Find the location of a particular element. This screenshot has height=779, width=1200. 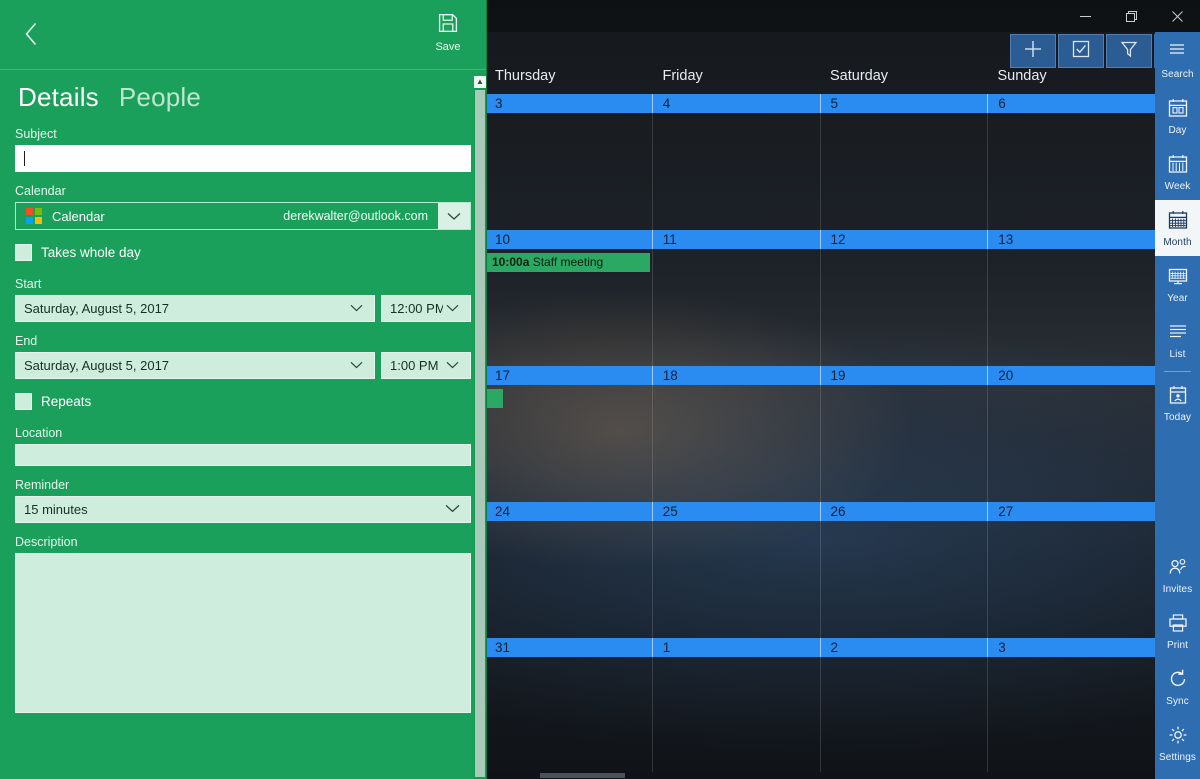

location-input is located at coordinates (243, 455).